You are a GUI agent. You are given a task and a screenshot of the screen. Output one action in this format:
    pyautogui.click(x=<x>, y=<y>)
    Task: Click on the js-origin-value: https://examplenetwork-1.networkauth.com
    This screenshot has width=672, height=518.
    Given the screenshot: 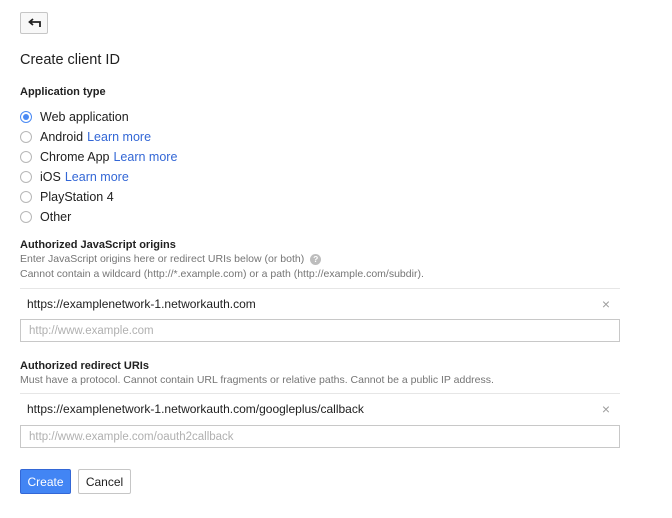 What is the action you would take?
    pyautogui.click(x=141, y=303)
    